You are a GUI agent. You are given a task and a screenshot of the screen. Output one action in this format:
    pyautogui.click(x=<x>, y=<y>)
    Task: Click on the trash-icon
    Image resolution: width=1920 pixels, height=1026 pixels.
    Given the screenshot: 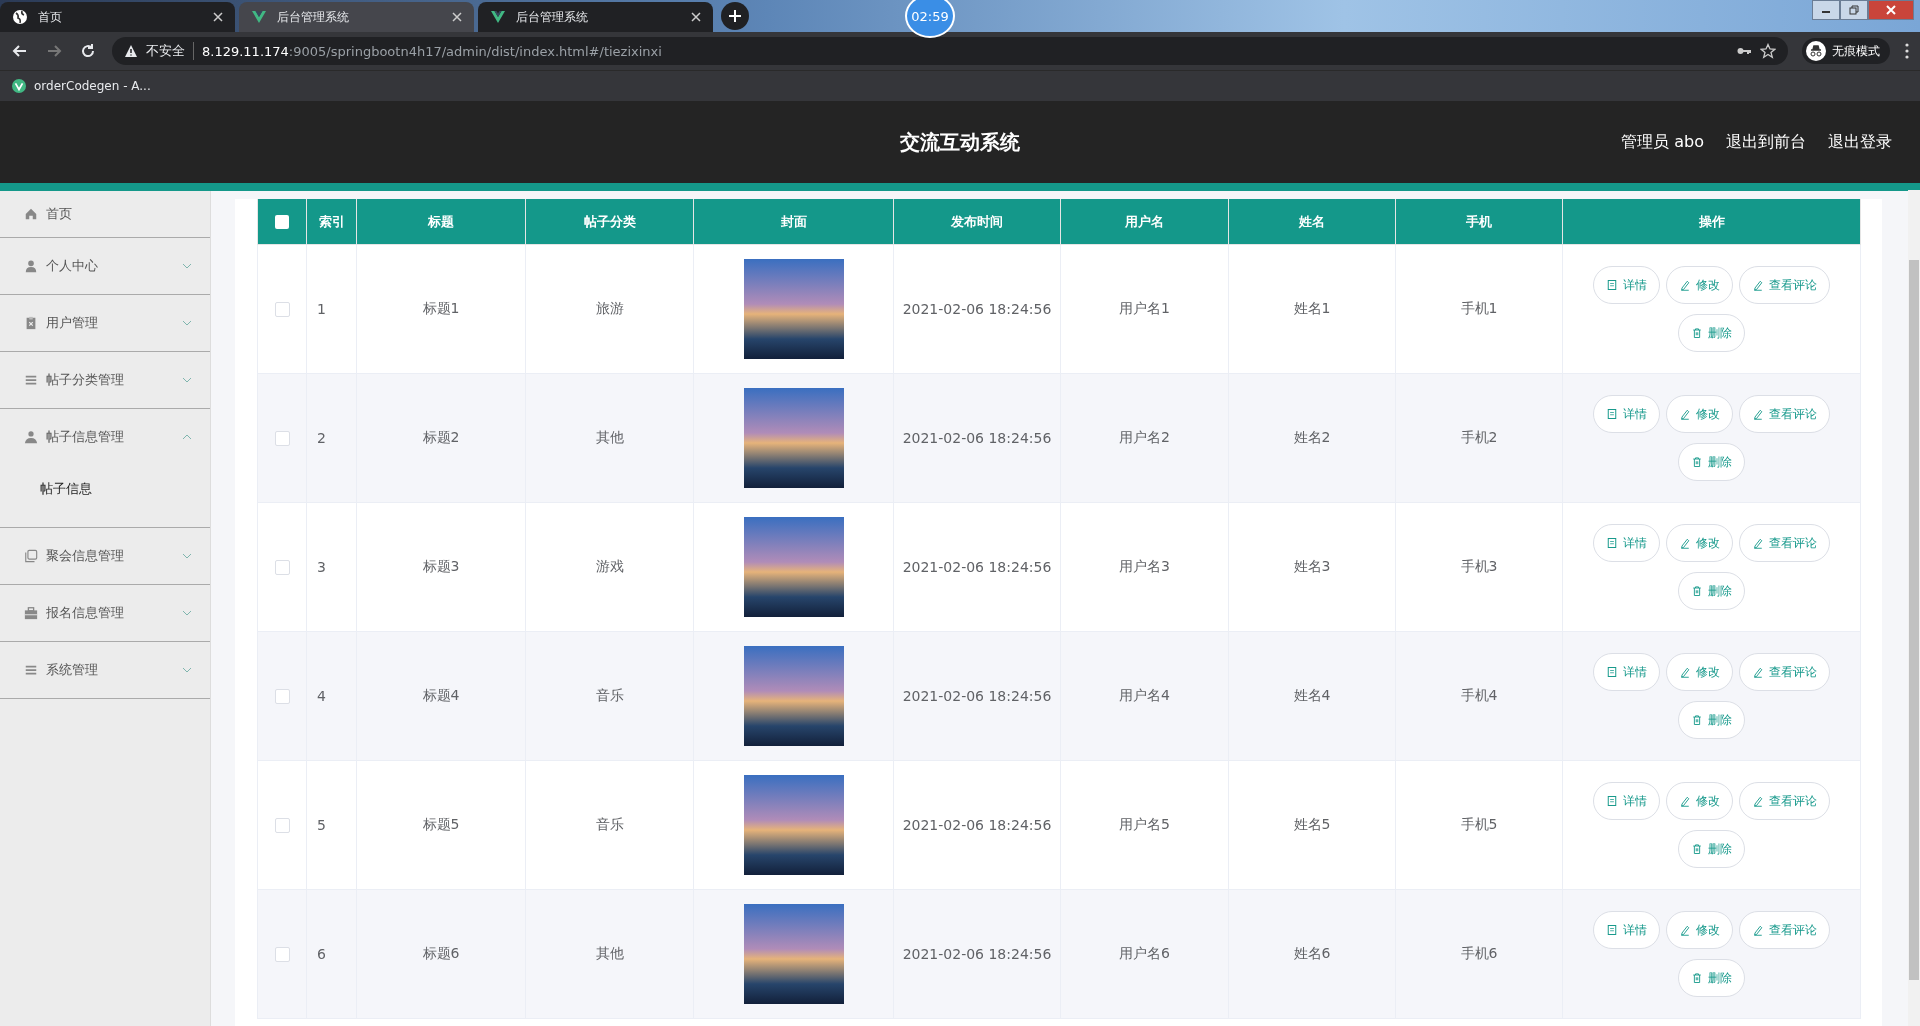 What is the action you would take?
    pyautogui.click(x=1697, y=978)
    